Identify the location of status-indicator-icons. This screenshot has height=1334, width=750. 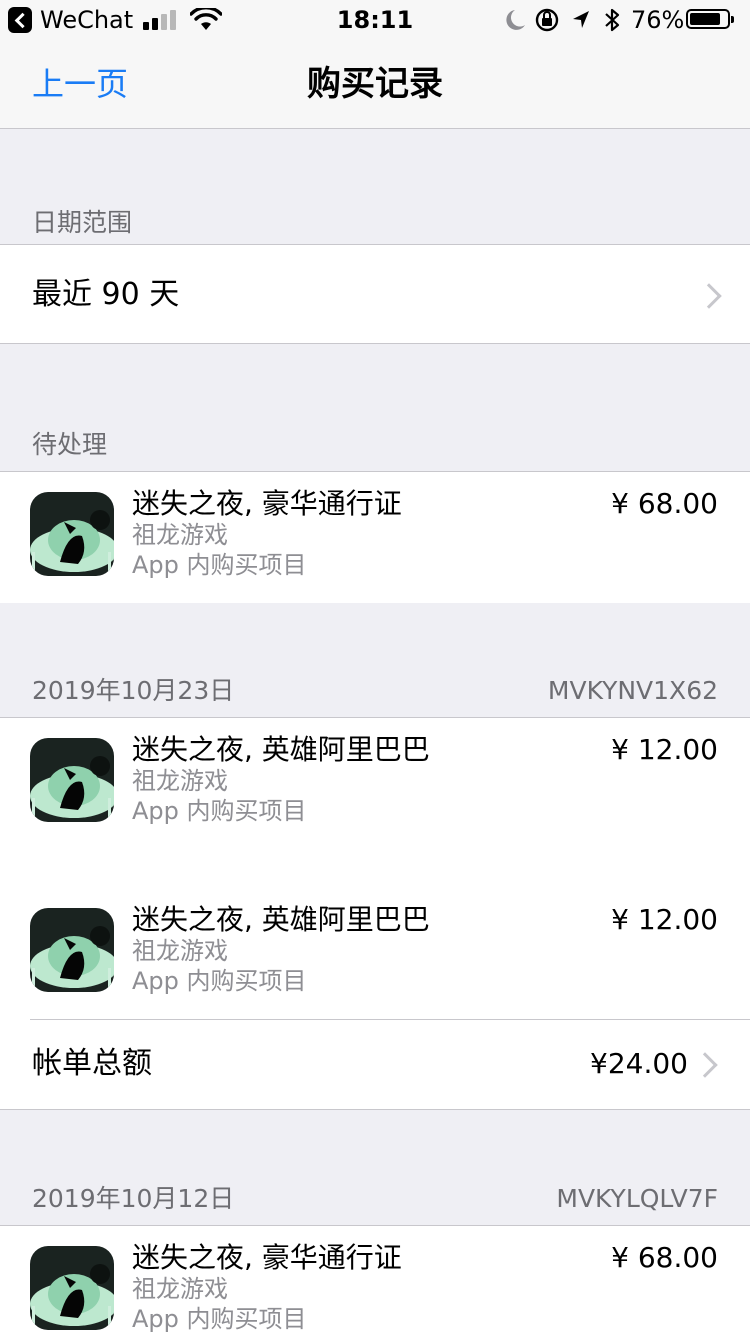
(563, 20).